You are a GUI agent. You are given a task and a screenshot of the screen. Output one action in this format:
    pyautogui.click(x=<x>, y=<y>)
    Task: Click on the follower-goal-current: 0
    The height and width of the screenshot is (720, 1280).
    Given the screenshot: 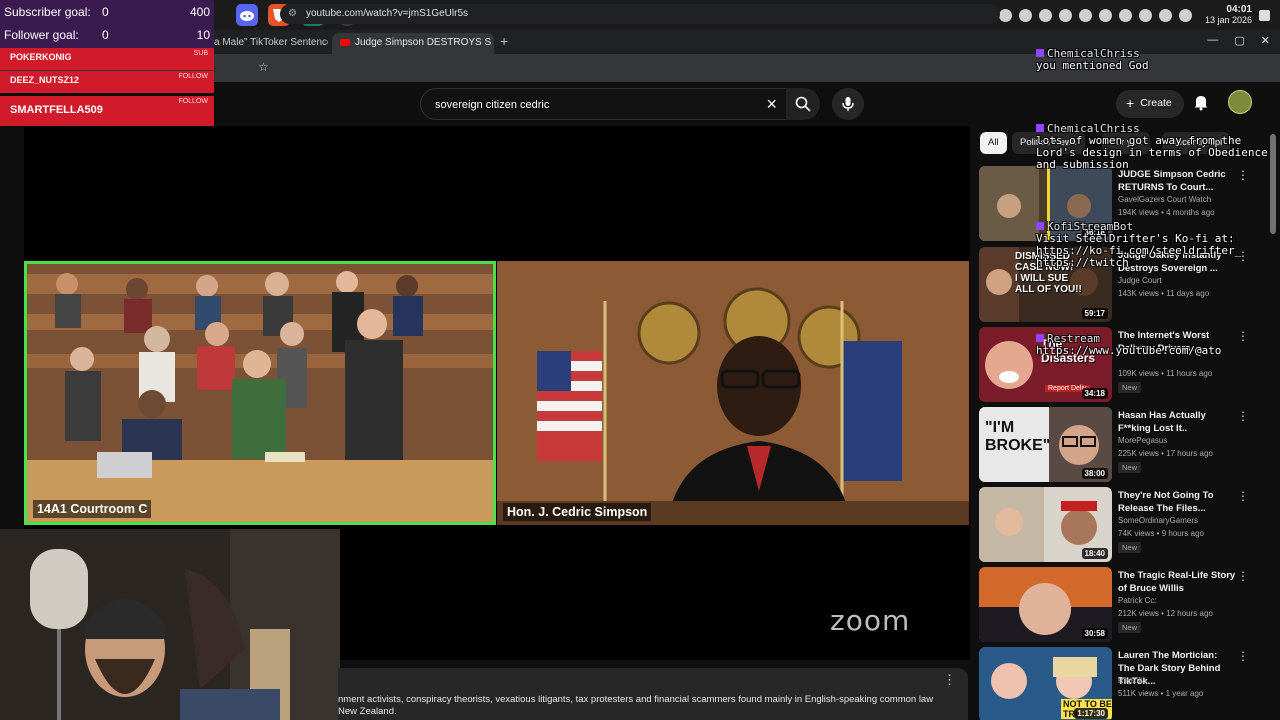 What is the action you would take?
    pyautogui.click(x=105, y=35)
    